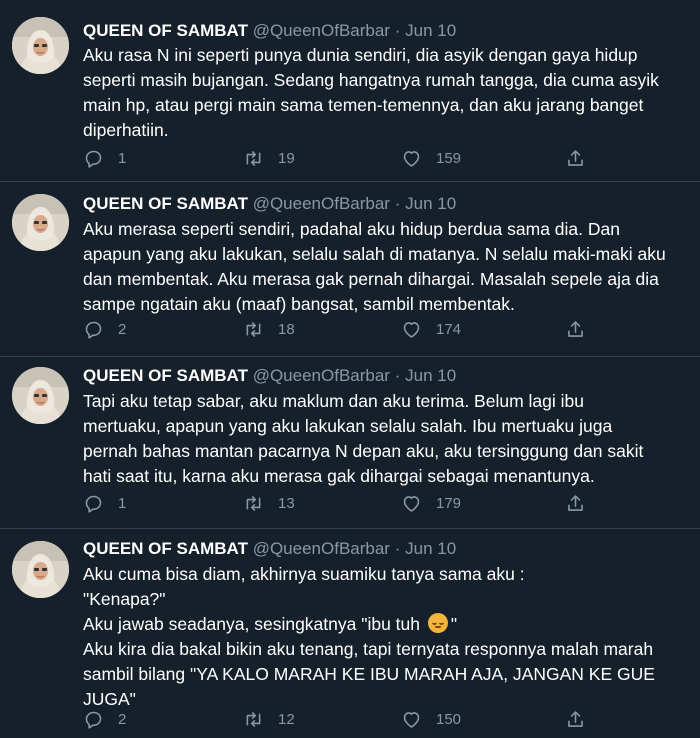 This screenshot has height=738, width=700. I want to click on retweet-button: 19, so click(269, 158).